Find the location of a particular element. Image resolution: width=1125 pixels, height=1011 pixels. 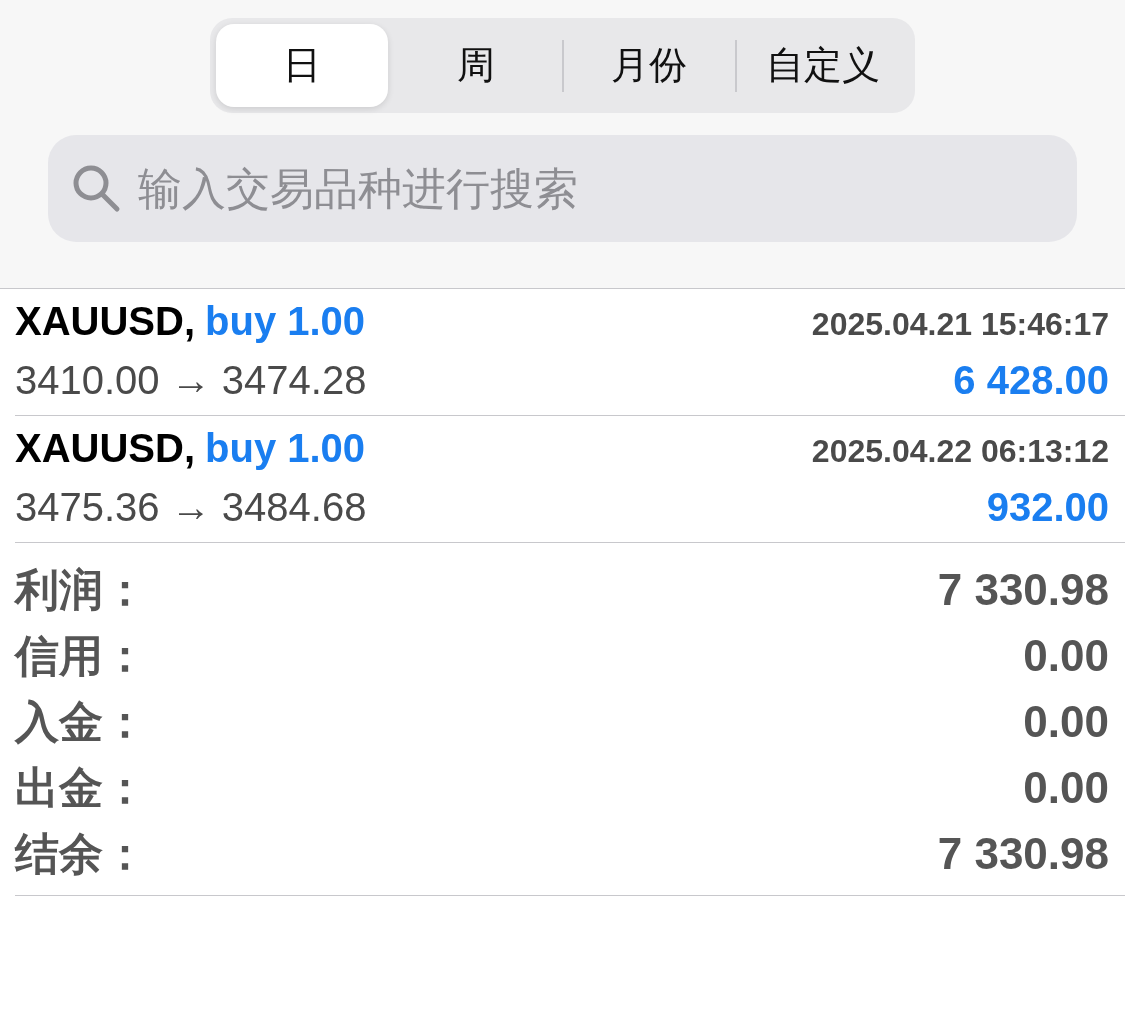

period-tab: 自定义 is located at coordinates (823, 65).